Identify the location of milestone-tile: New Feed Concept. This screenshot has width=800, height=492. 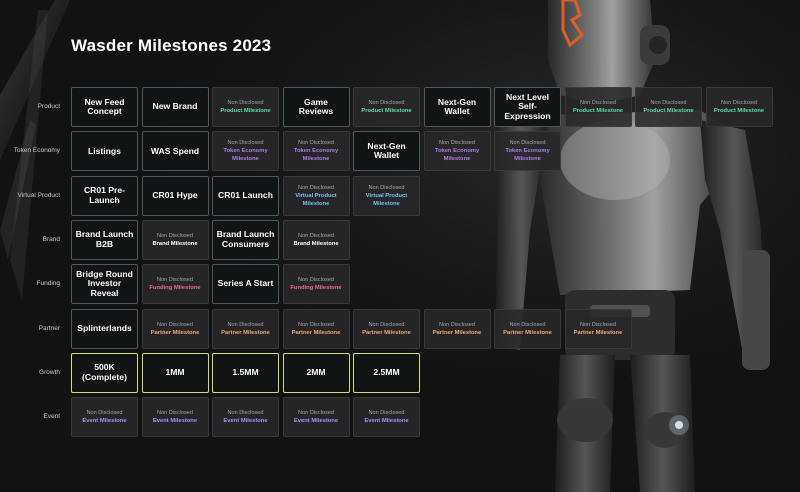
(104, 107).